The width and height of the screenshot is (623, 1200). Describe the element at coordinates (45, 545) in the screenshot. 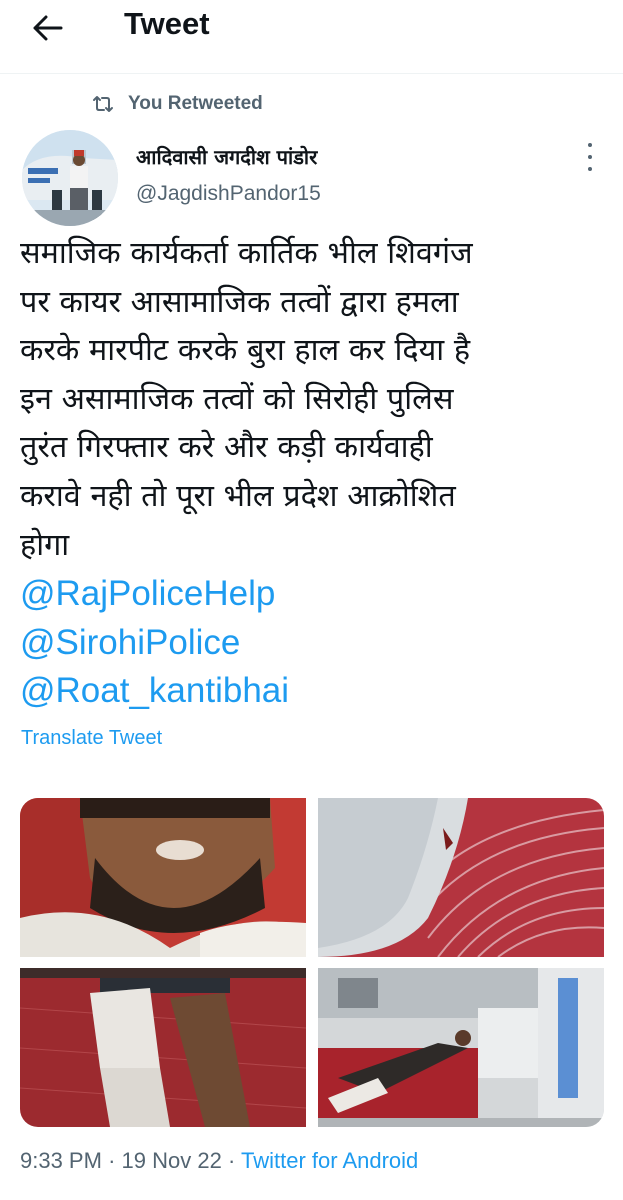

I see `tweet-line: होगा` at that location.